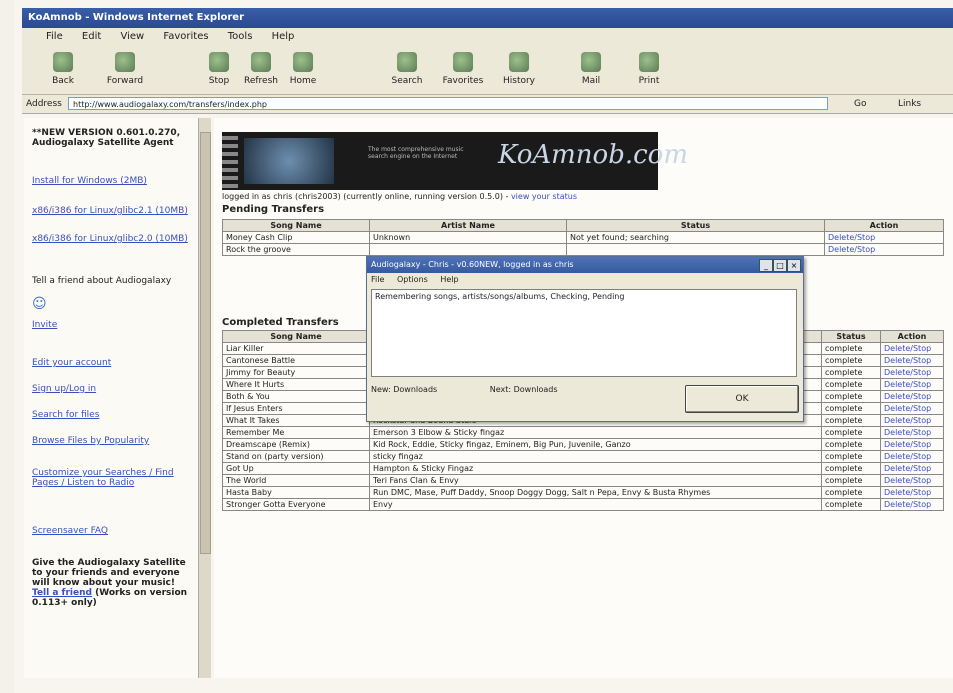 The height and width of the screenshot is (693, 953). What do you see at coordinates (185, 36) in the screenshot?
I see `menu-favorites: Favorites` at bounding box center [185, 36].